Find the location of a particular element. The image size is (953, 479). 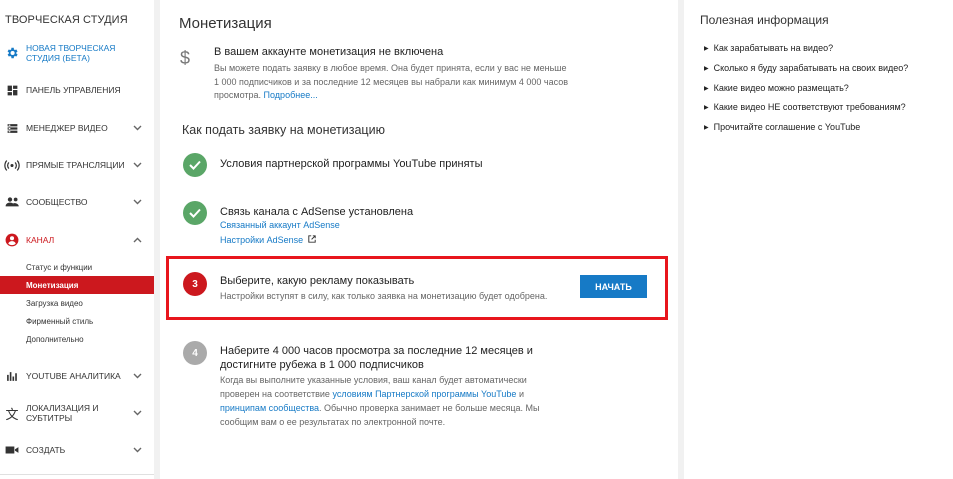

sidebar-item-channel: КАНАЛ is located at coordinates (77, 240).